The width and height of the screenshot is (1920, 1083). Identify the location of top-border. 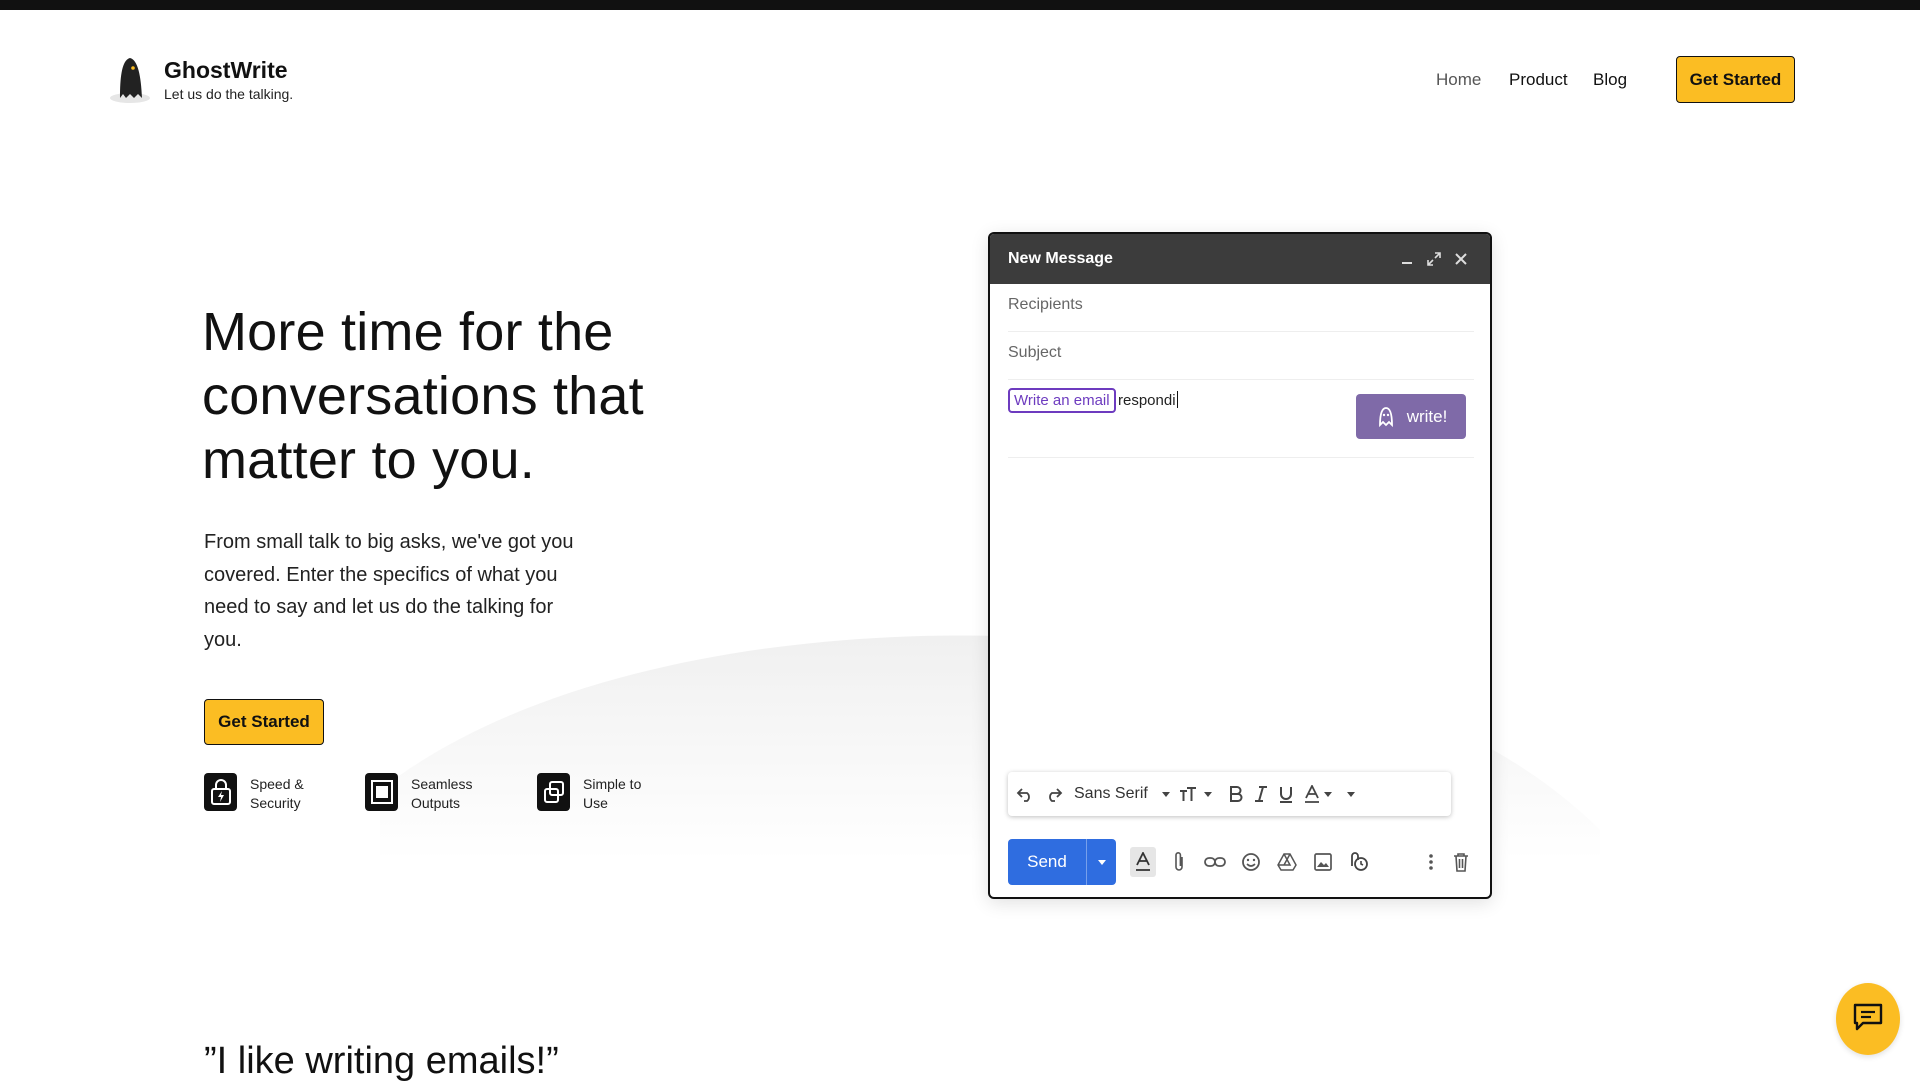
(960, 5).